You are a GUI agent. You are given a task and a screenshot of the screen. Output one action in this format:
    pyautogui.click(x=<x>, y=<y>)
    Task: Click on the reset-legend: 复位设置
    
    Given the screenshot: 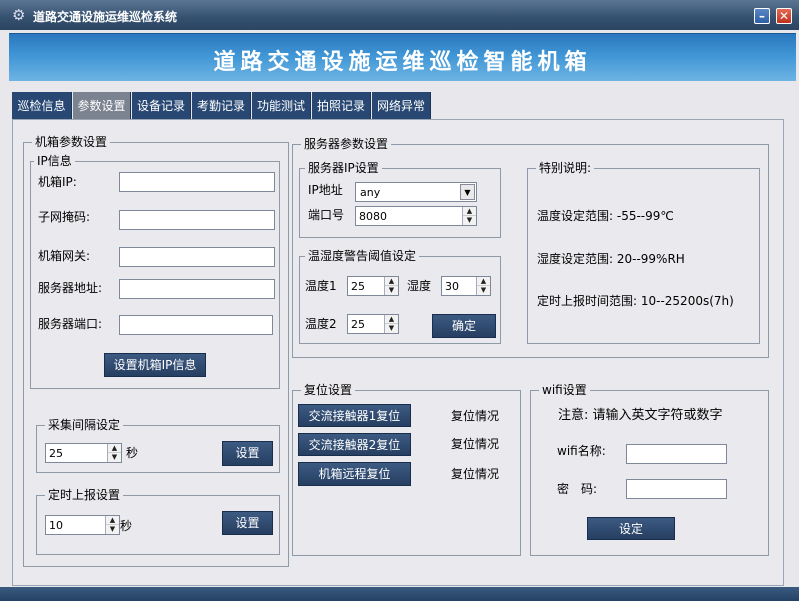 What is the action you would take?
    pyautogui.click(x=328, y=390)
    